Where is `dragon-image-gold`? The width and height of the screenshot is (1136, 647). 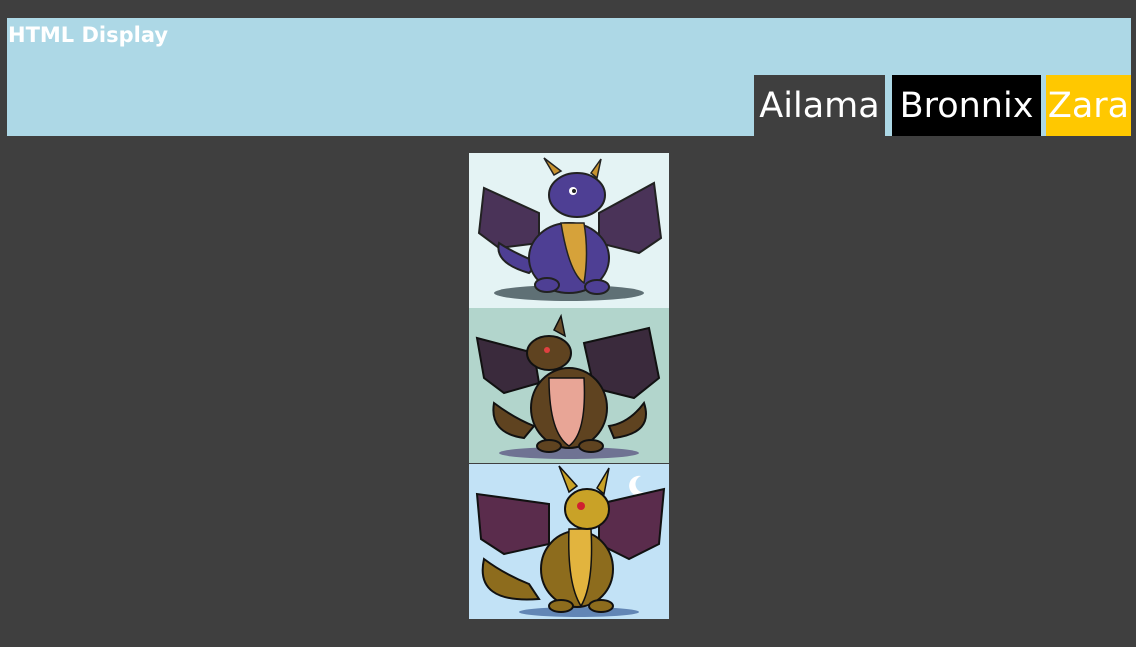 dragon-image-gold is located at coordinates (569, 541).